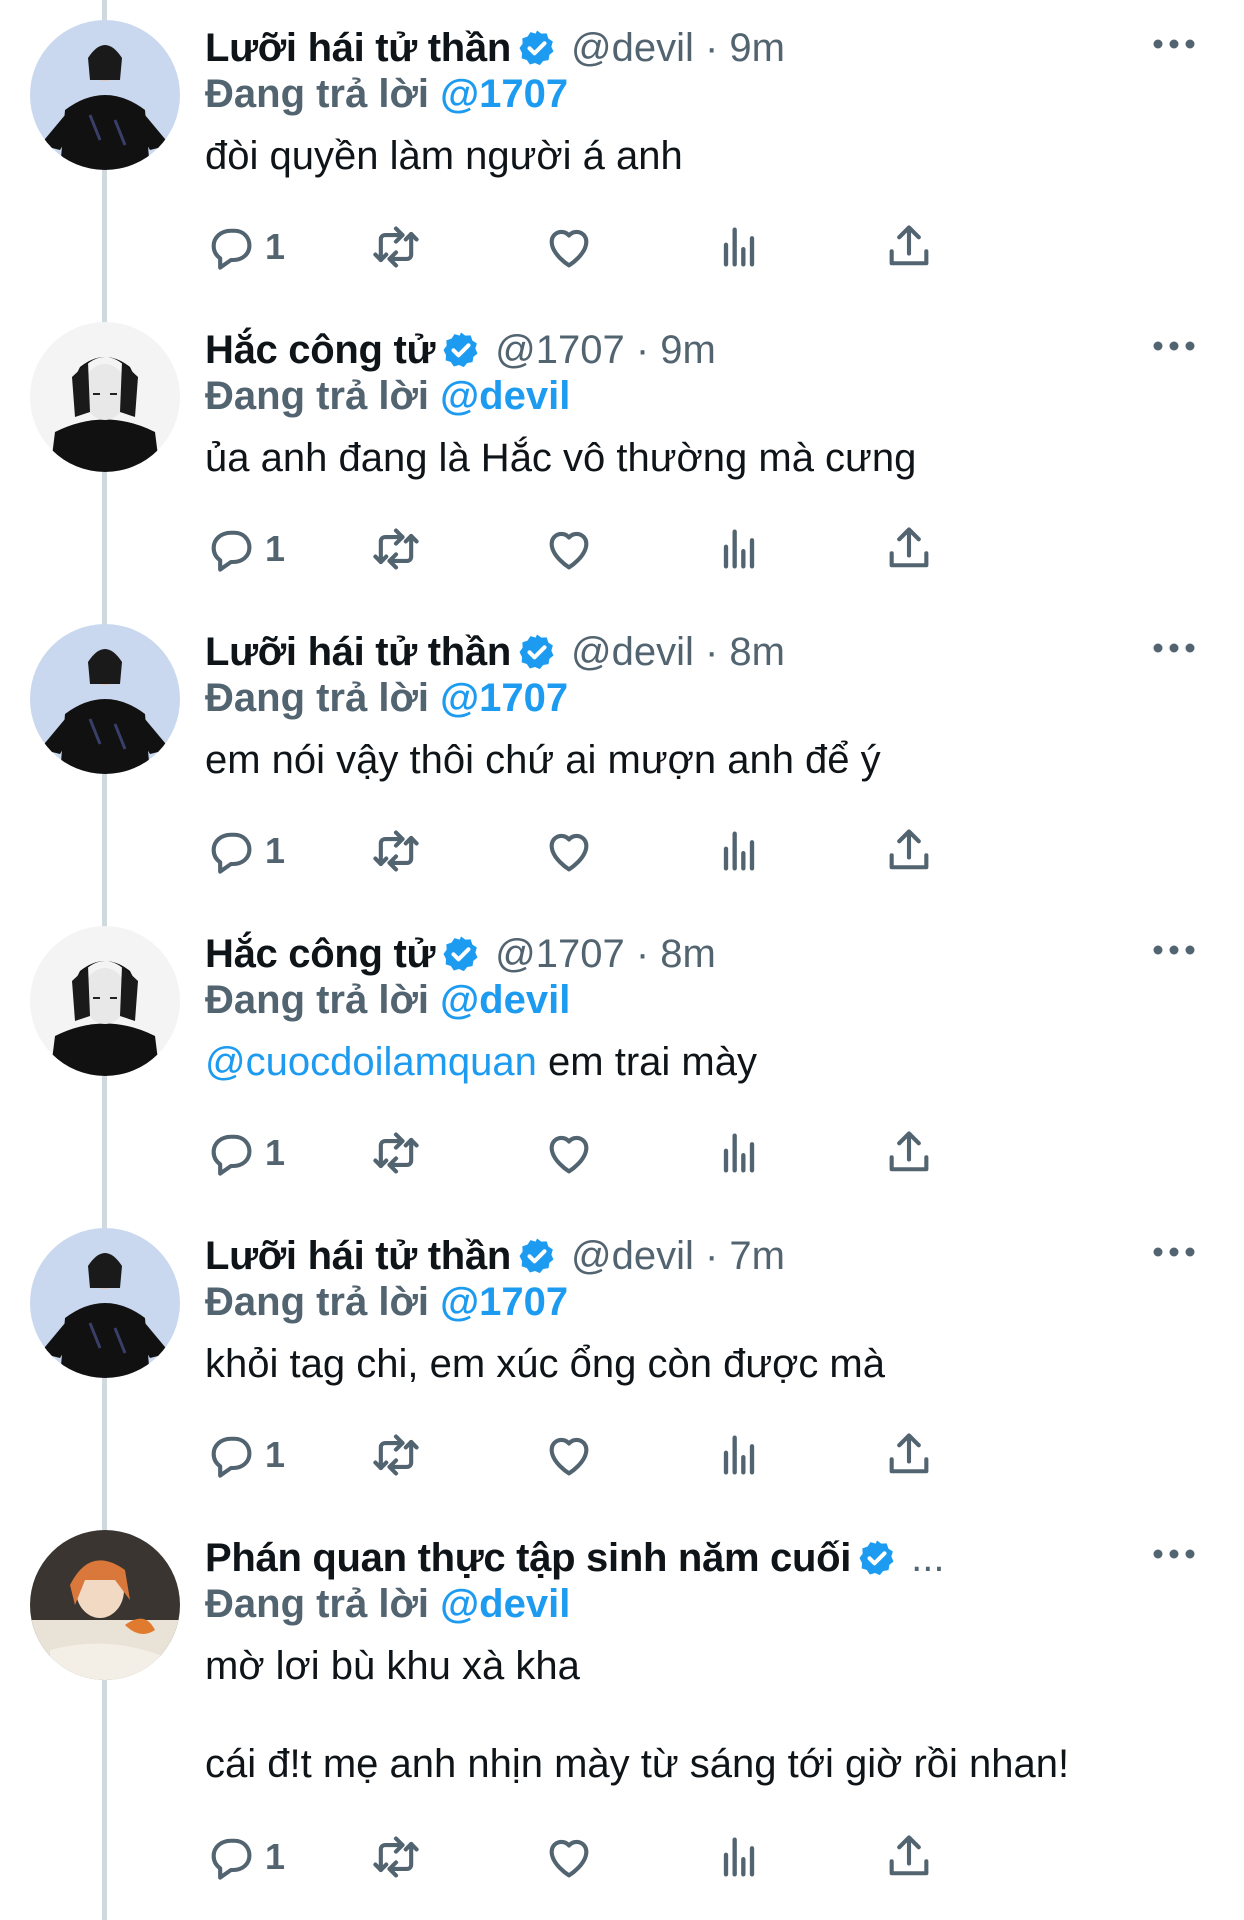 Image resolution: width=1244 pixels, height=1920 pixels. What do you see at coordinates (528, 1558) in the screenshot?
I see `display-name: Phán quan thực tập sinh năm cuối` at bounding box center [528, 1558].